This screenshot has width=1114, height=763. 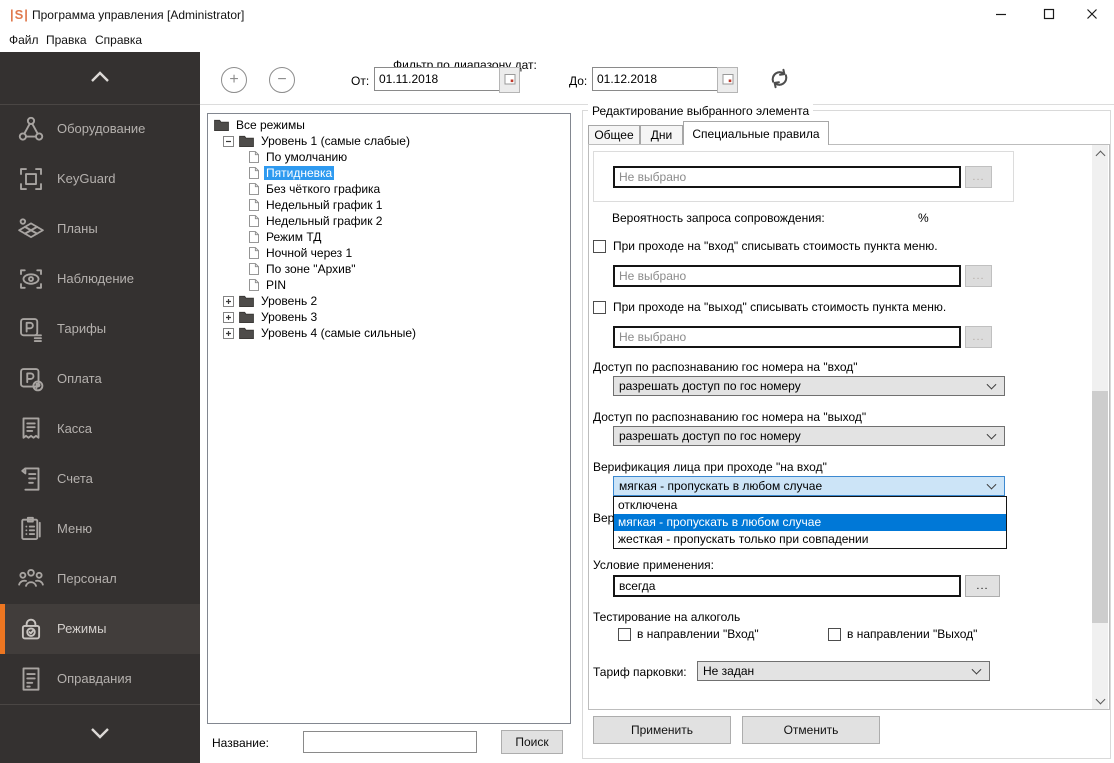 I want to click on tree-node-label: Недельный график 1, so click(x=324, y=205).